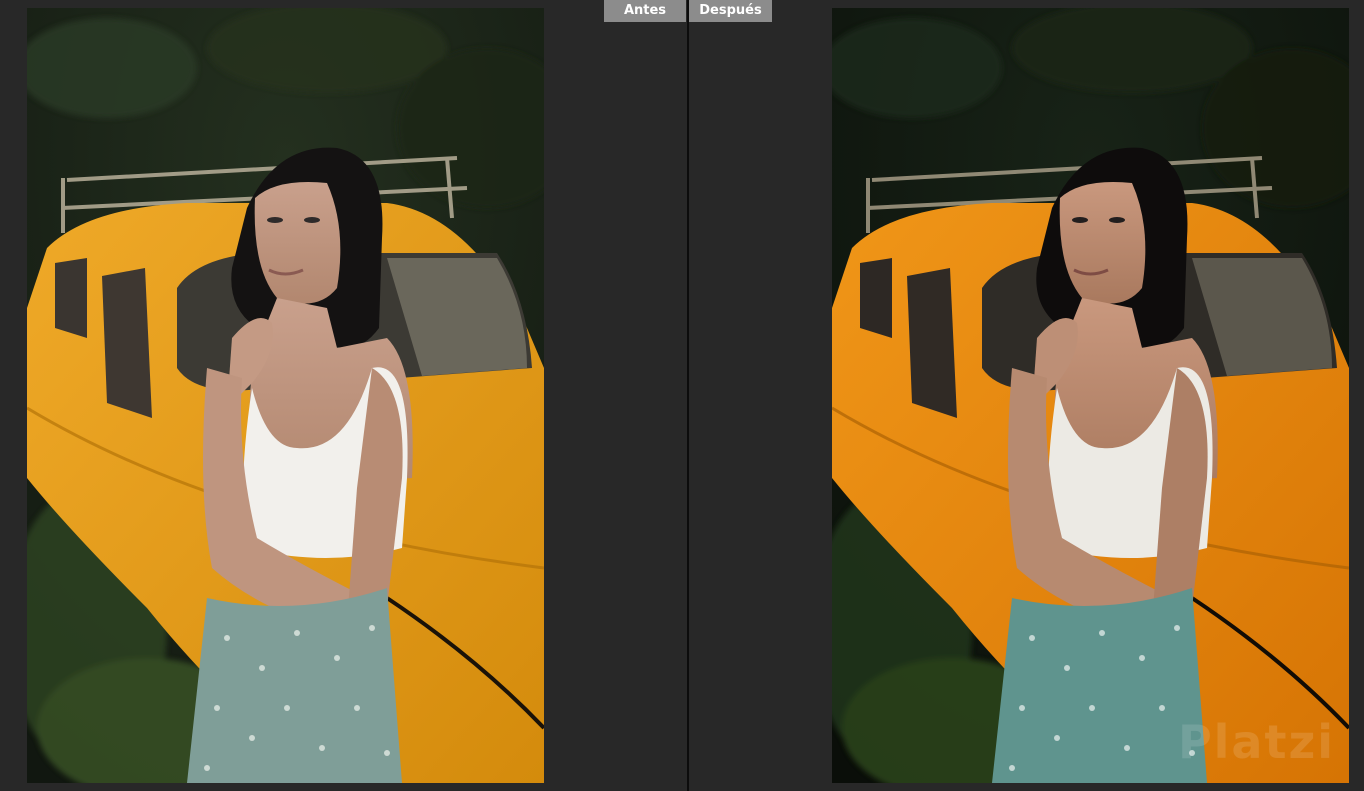  What do you see at coordinates (645, 11) in the screenshot?
I see `before-label-tab: Antes` at bounding box center [645, 11].